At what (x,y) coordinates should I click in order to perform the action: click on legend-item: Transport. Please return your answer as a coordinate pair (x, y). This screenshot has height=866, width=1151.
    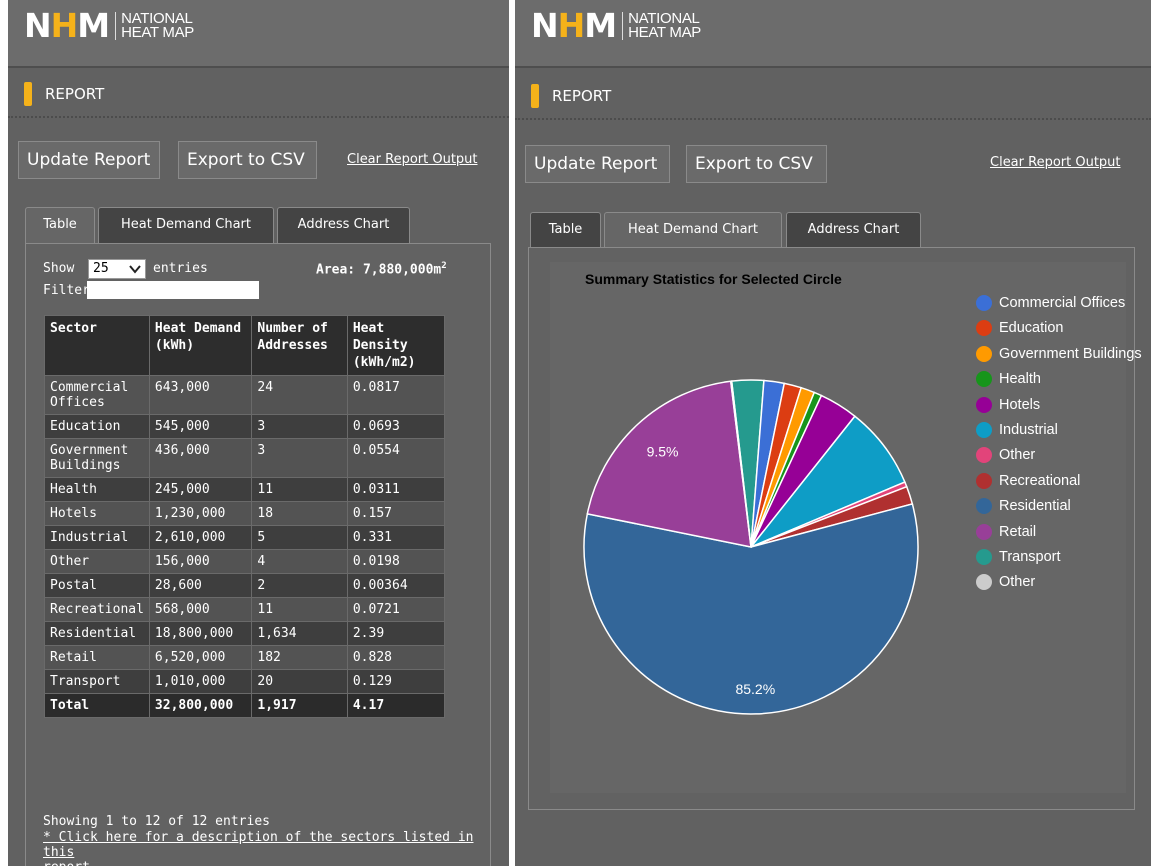
    Looking at the image, I should click on (1018, 557).